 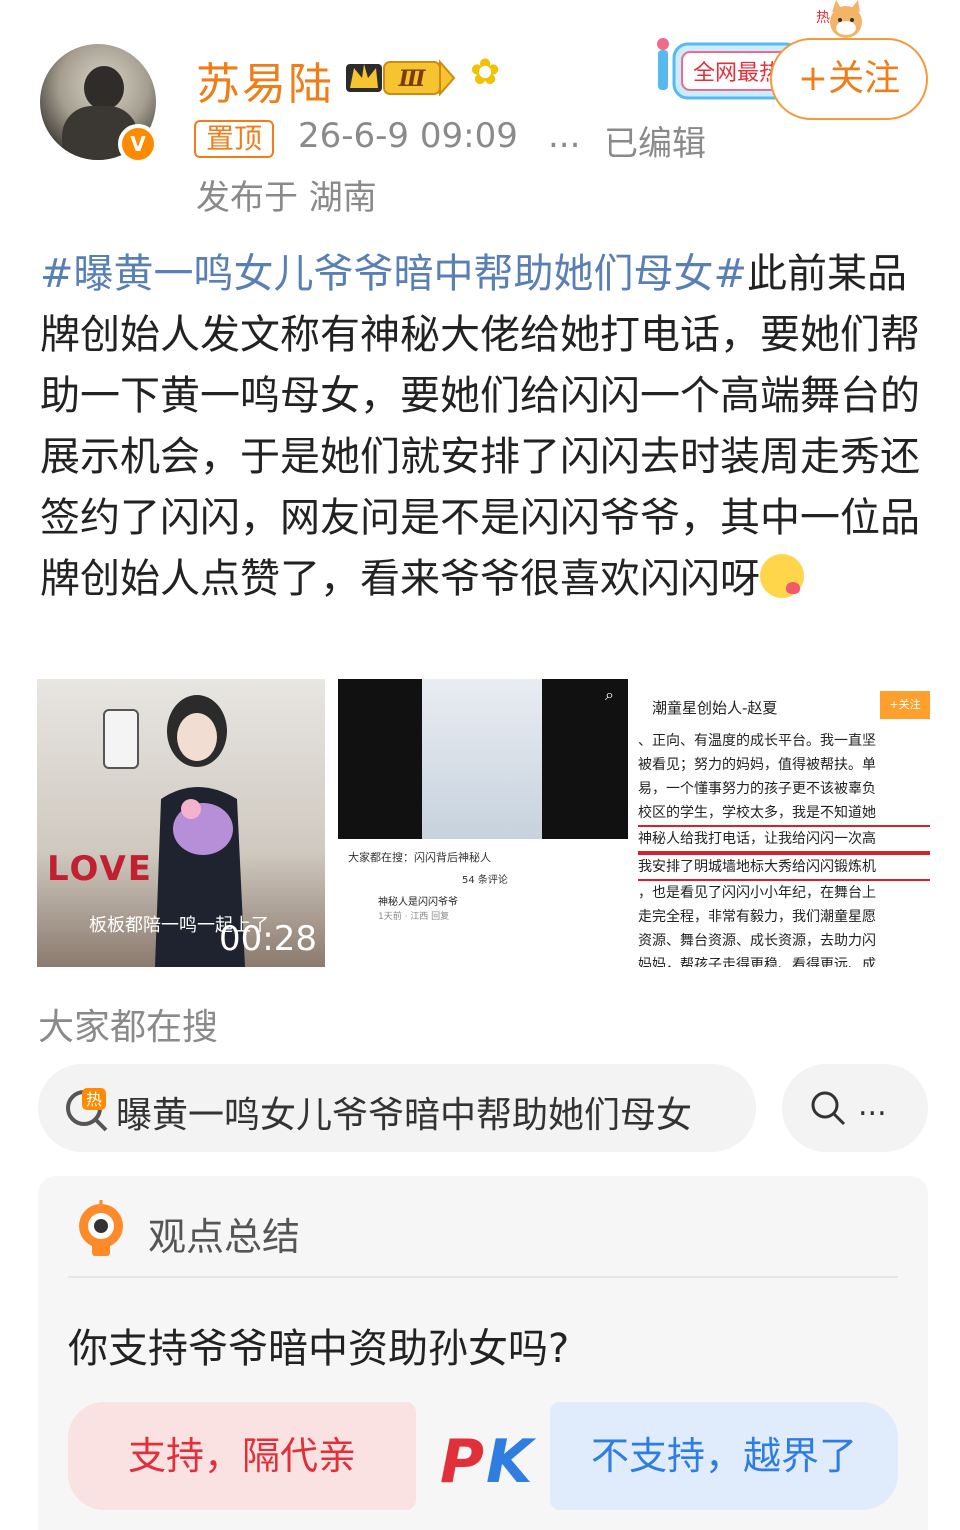 What do you see at coordinates (224, 1237) in the screenshot?
I see `opinion-summary-title: 观点总结` at bounding box center [224, 1237].